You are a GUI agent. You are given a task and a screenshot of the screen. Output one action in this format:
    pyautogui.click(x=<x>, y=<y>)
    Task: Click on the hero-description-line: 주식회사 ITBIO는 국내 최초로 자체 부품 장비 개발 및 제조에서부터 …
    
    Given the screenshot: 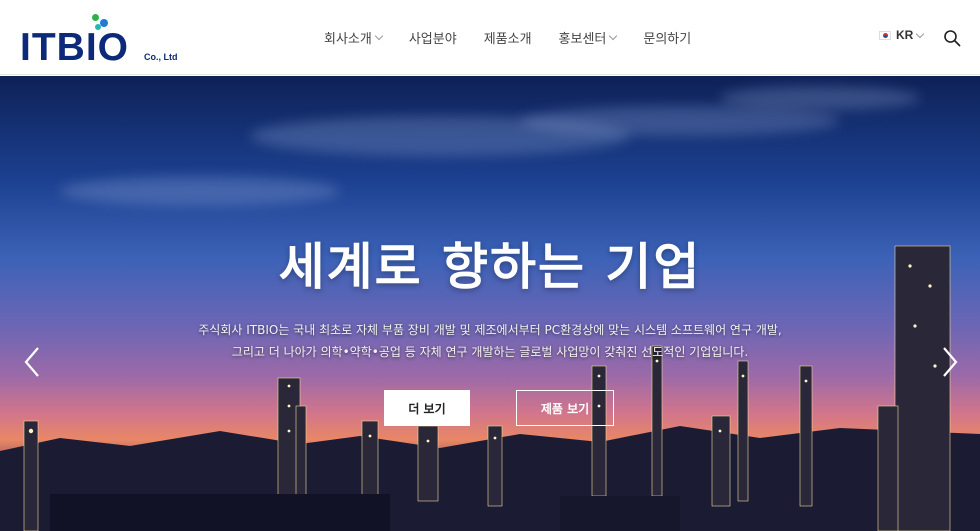 What is the action you would take?
    pyautogui.click(x=490, y=330)
    